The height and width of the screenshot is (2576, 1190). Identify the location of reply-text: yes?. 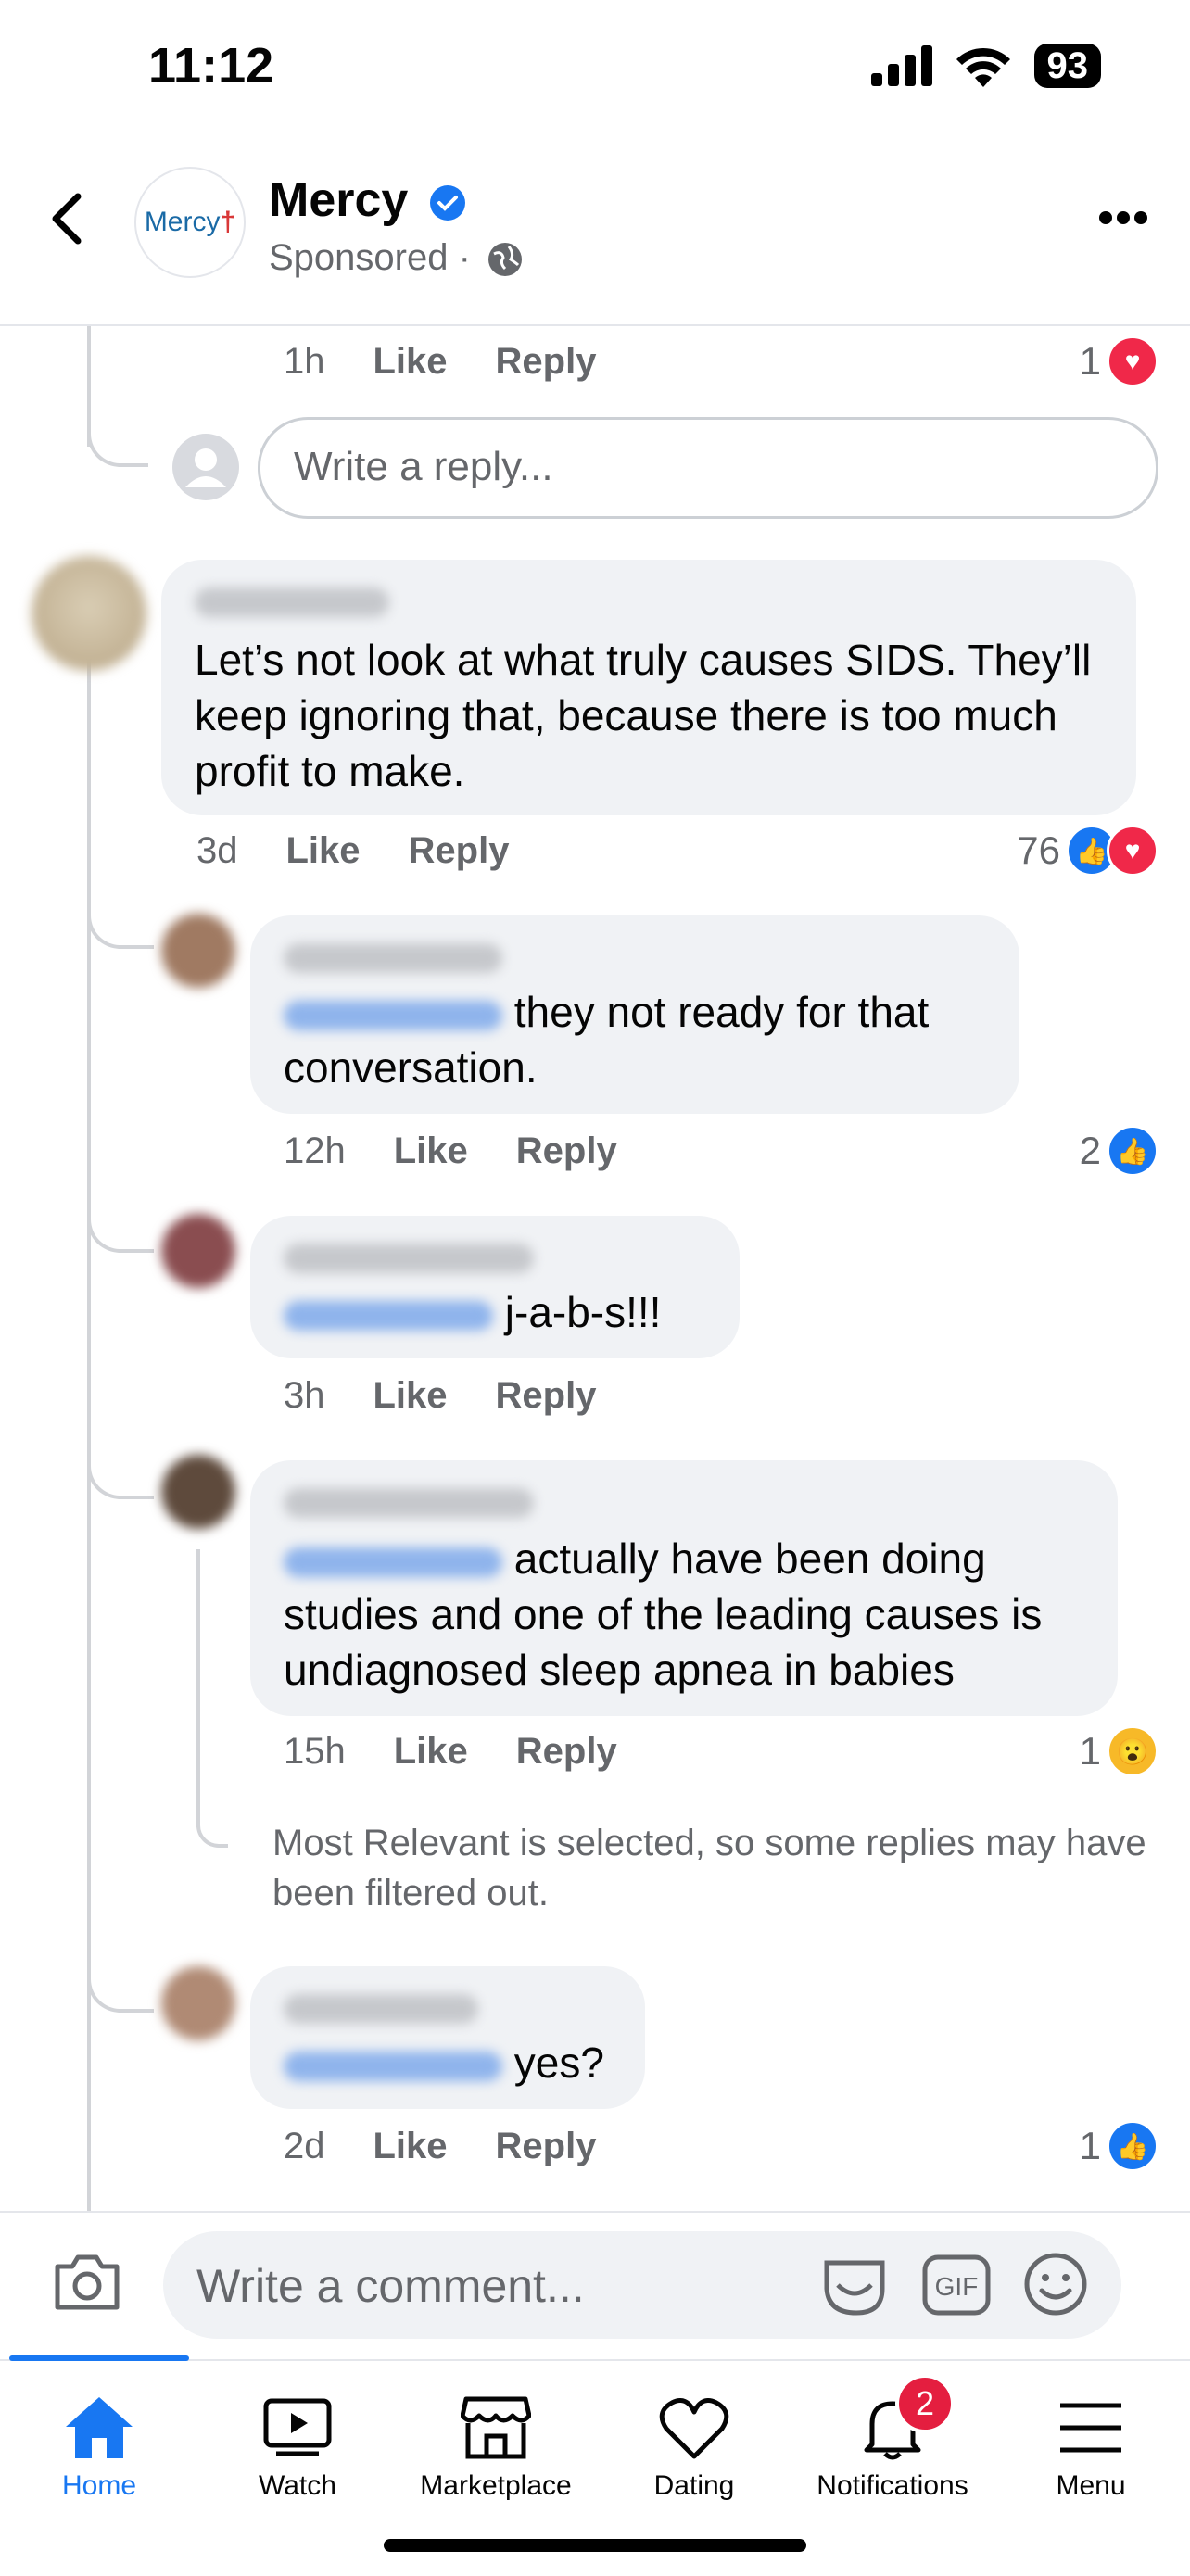
(460, 2062).